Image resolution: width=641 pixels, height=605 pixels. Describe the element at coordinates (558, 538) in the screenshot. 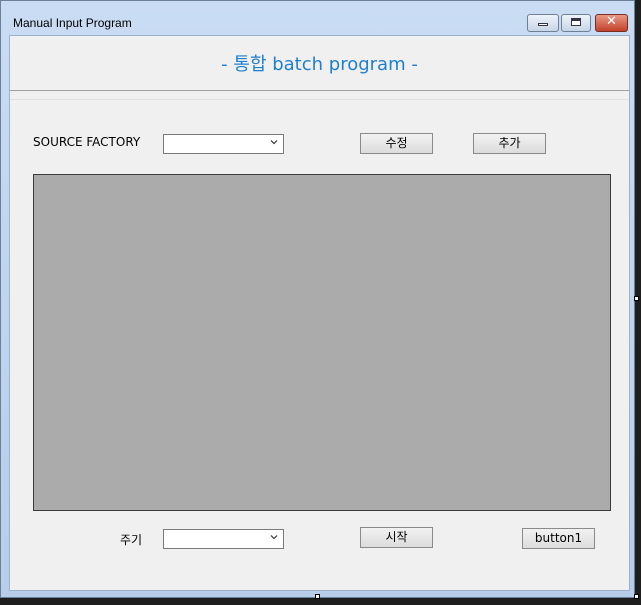

I see `button1: button1` at that location.